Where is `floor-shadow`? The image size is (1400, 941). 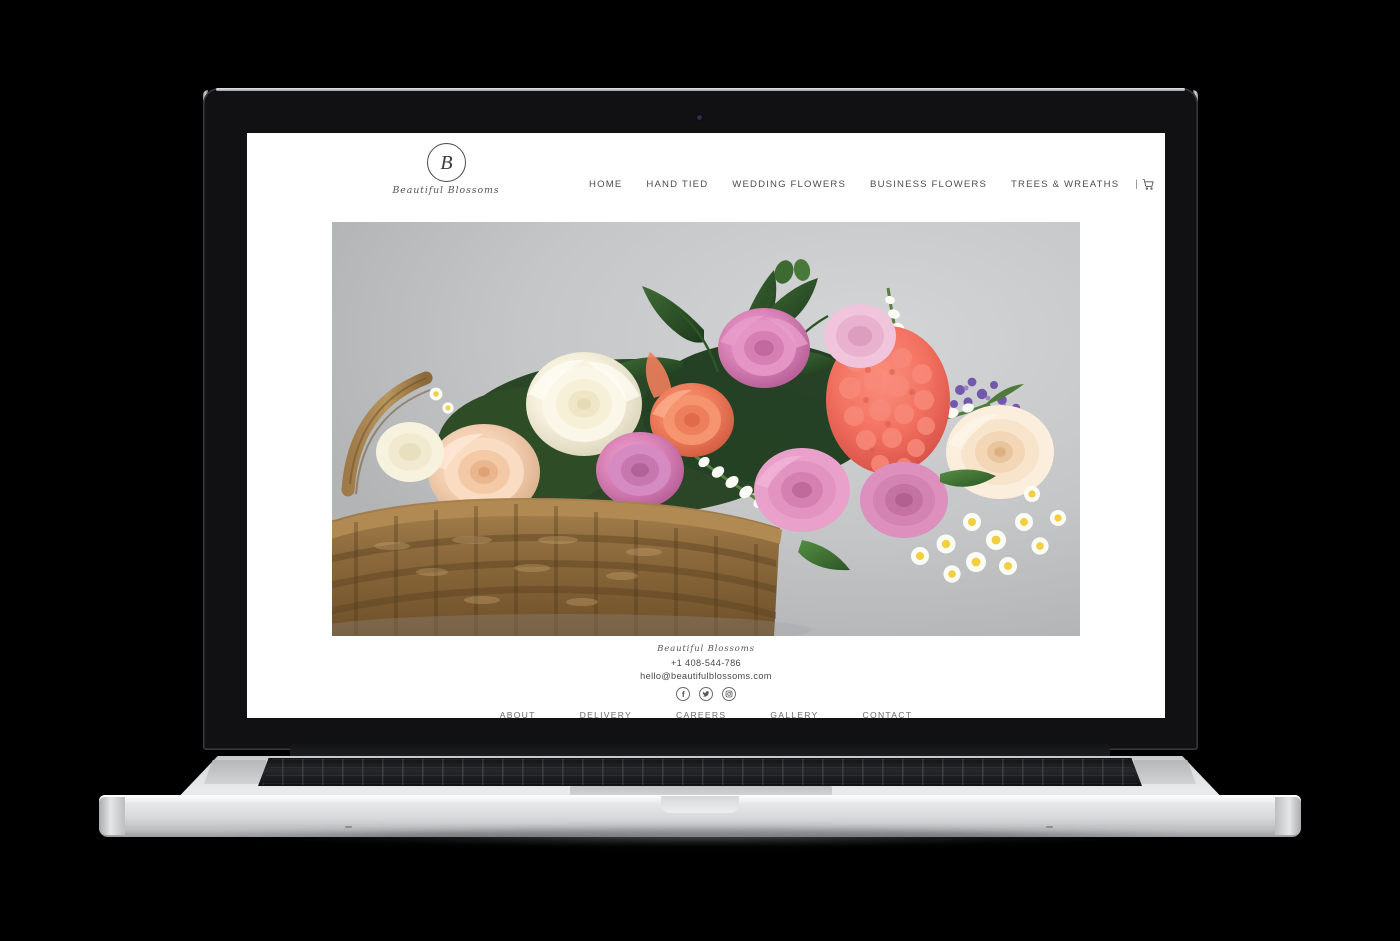 floor-shadow is located at coordinates (700, 840).